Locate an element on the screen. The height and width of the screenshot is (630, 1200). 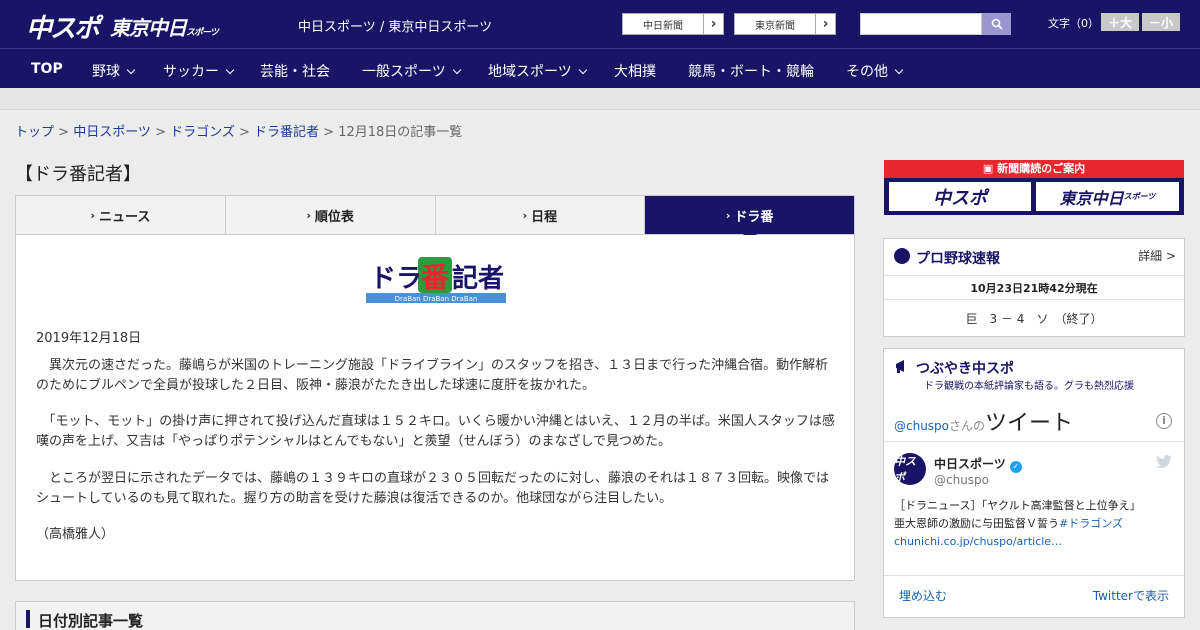
tweet-author-handle: @chuspo is located at coordinates (961, 480).